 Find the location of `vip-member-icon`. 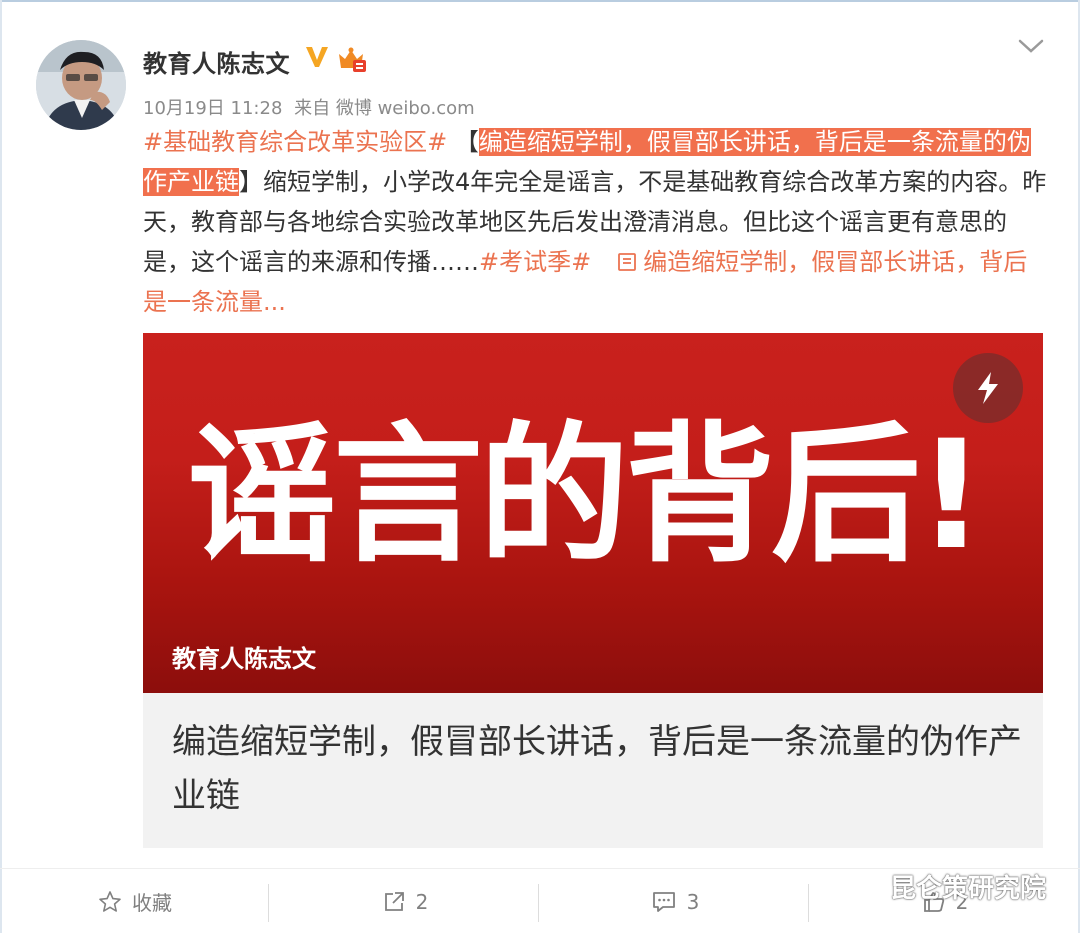

vip-member-icon is located at coordinates (352, 60).